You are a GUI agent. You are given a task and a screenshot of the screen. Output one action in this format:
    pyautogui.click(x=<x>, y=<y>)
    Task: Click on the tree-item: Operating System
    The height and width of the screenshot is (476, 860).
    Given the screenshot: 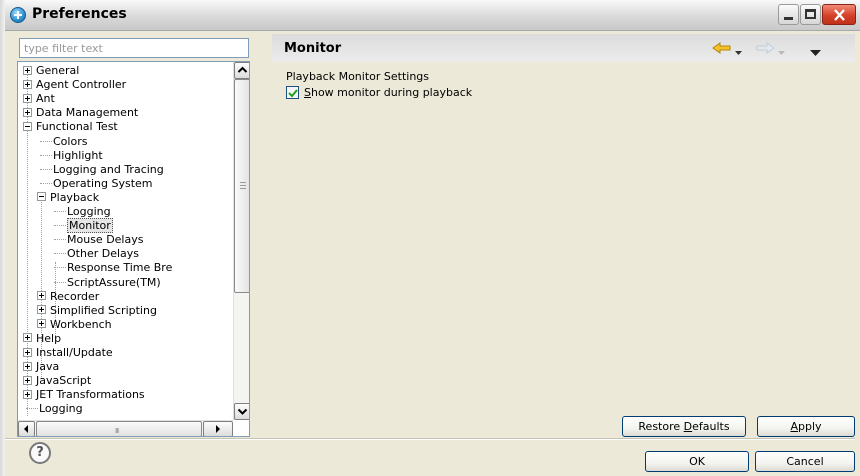 What is the action you would take?
    pyautogui.click(x=96, y=184)
    